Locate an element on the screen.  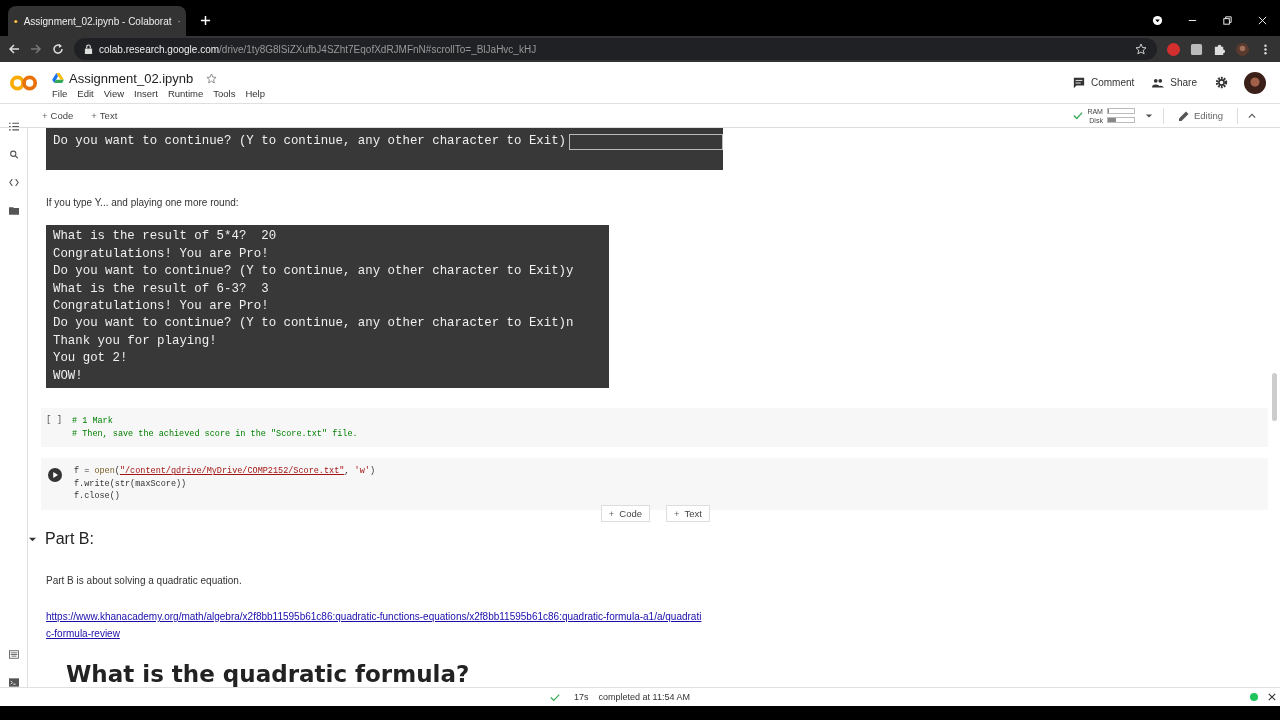
restore-icon is located at coordinates (1227, 20).